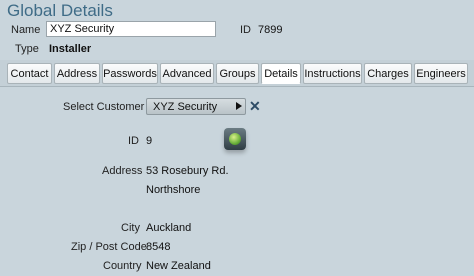  Describe the element at coordinates (245, 30) in the screenshot. I see `id-label: ID` at that location.